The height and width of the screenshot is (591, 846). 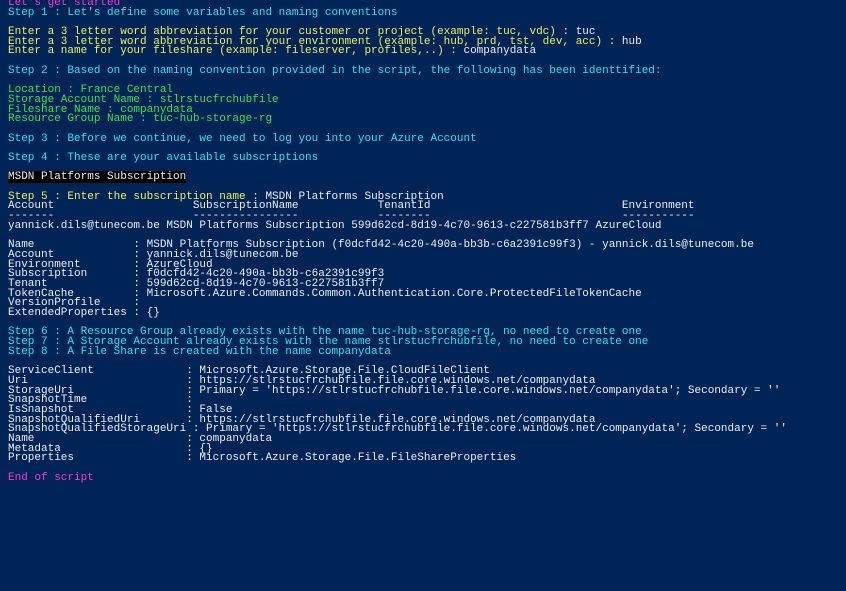 What do you see at coordinates (427, 478) in the screenshot?
I see `console-line: End of script` at bounding box center [427, 478].